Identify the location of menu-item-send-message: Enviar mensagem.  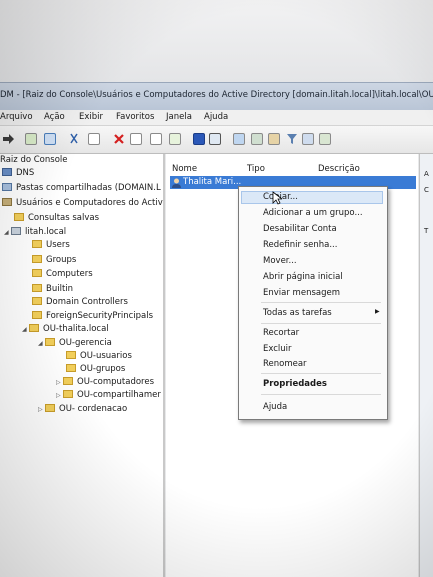
(301, 293).